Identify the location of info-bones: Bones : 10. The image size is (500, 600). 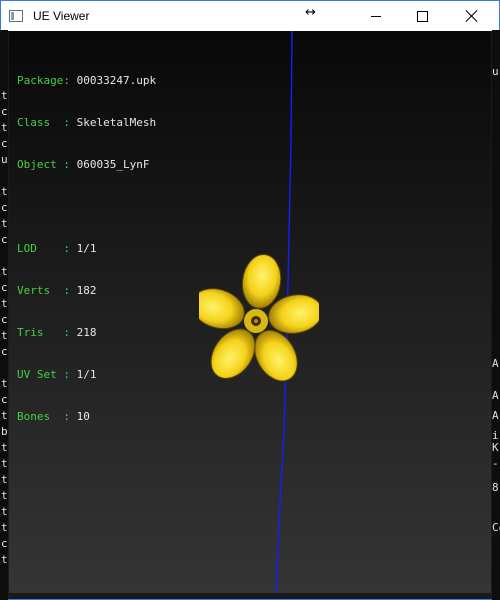
(53, 416).